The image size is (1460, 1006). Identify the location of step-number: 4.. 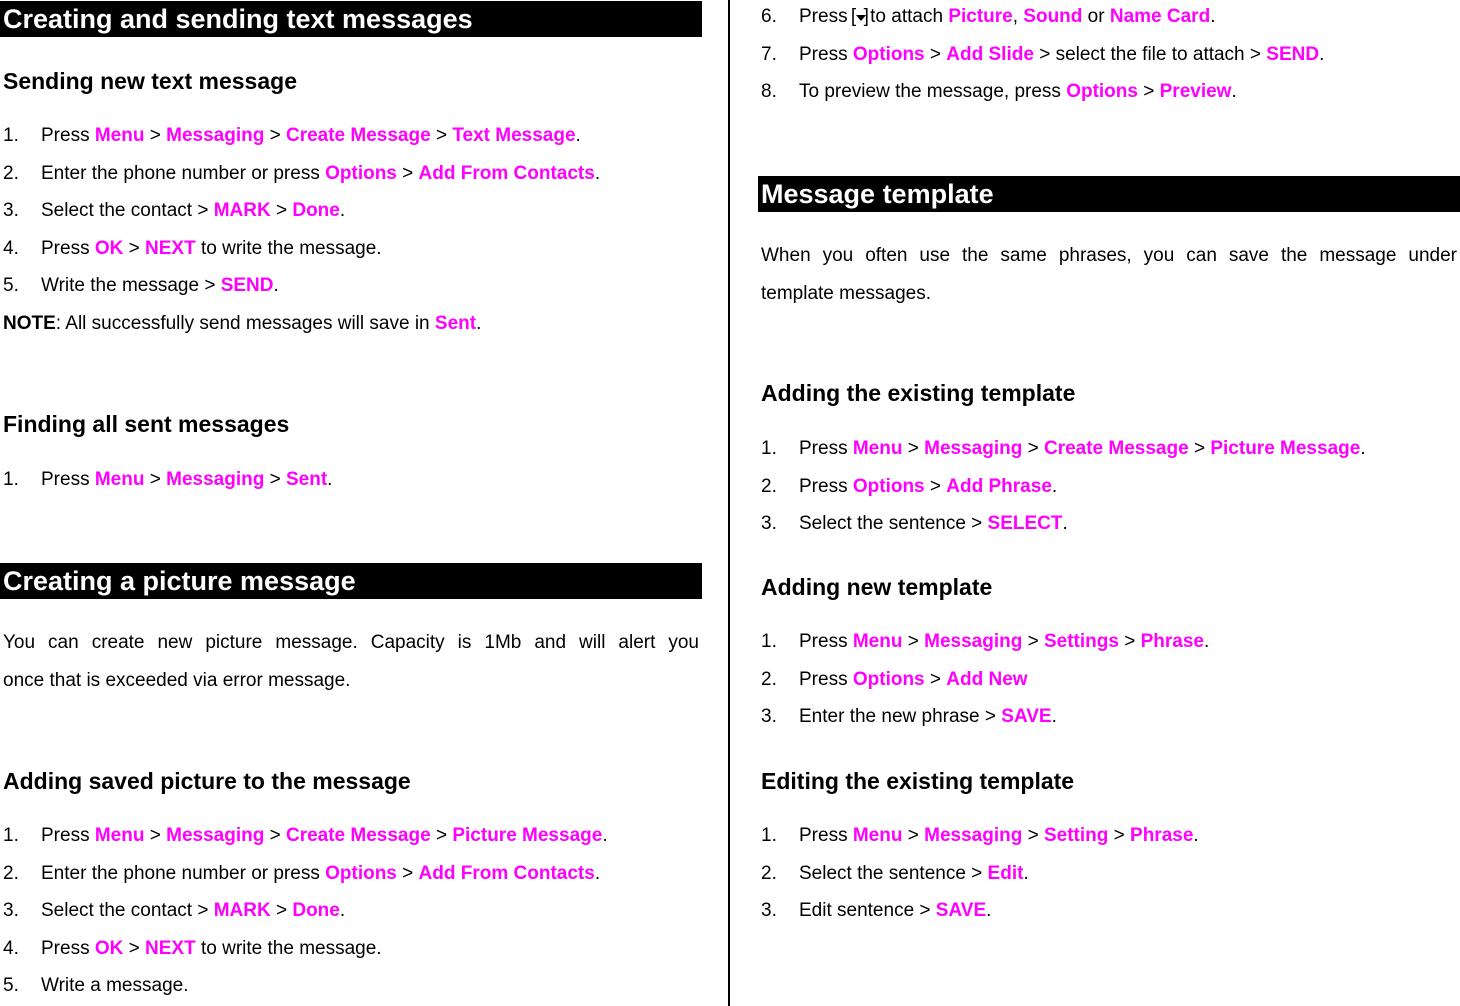
(11, 948).